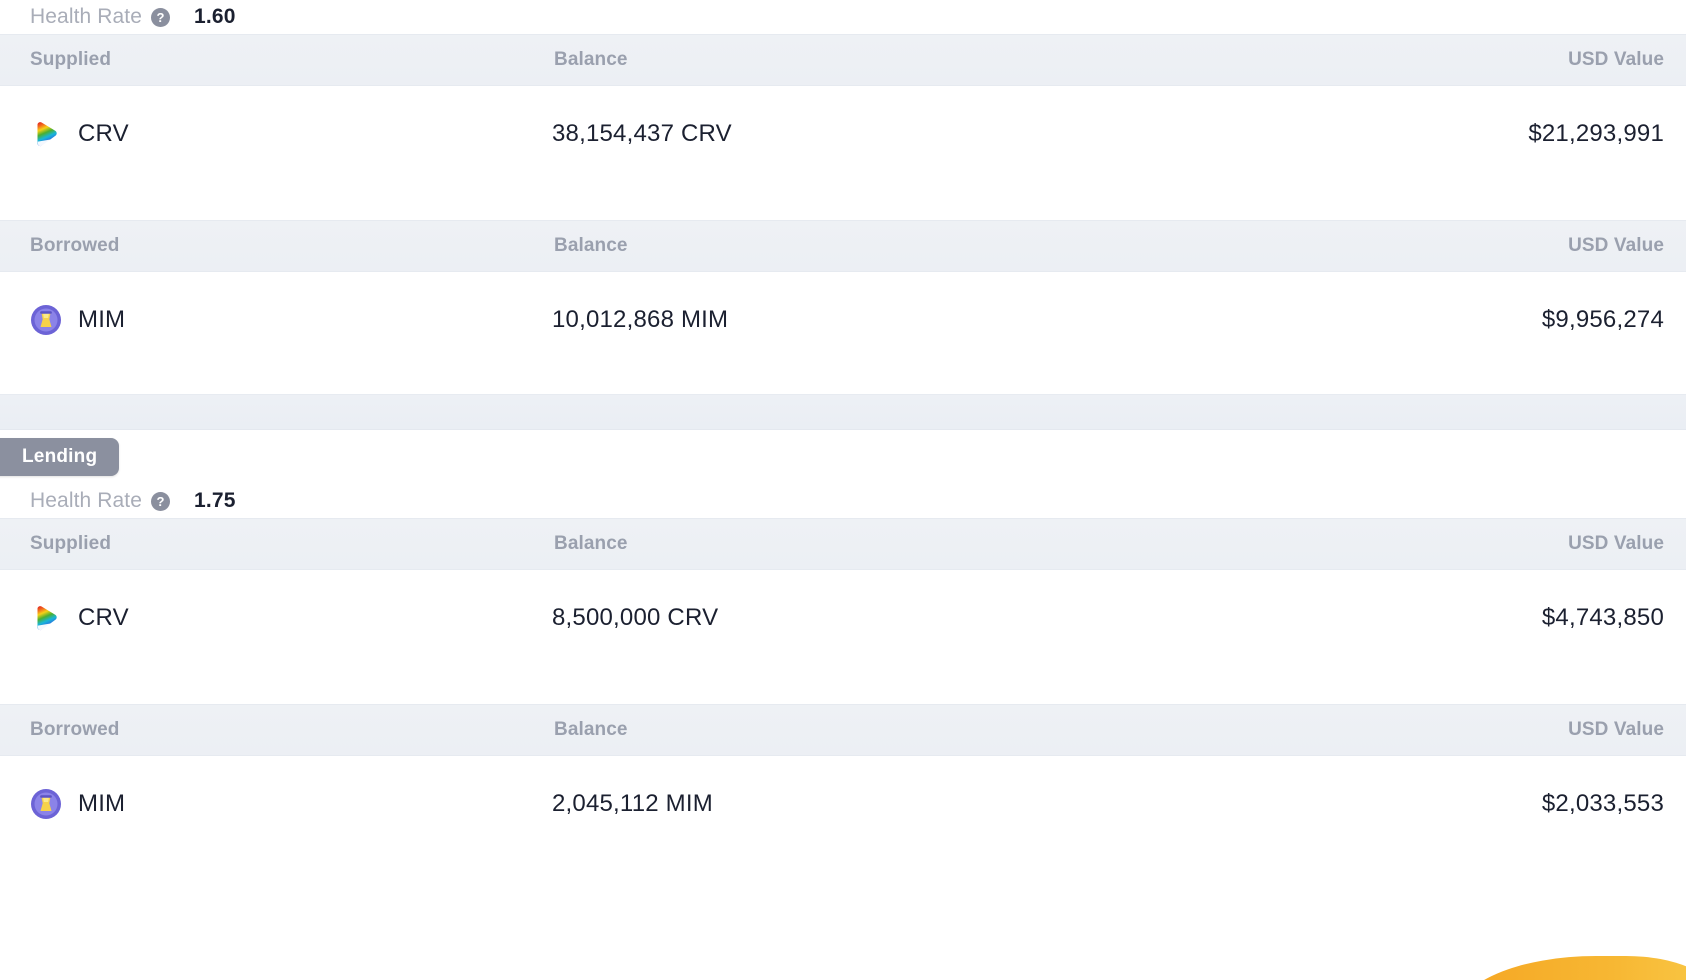 This screenshot has width=1686, height=980. What do you see at coordinates (640, 319) in the screenshot?
I see `balance-cell: 10,012,868 MIM` at bounding box center [640, 319].